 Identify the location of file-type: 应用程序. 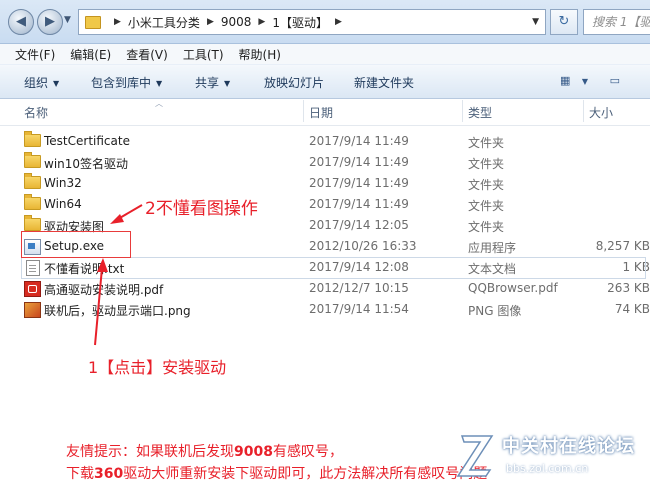
(492, 248).